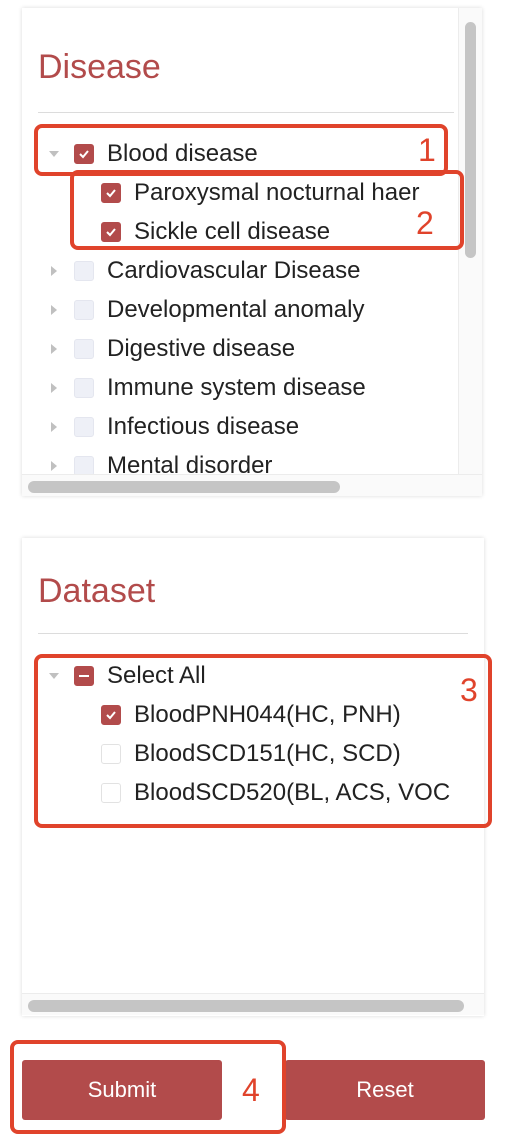  I want to click on dataset-horizontal-scroll-thumb, so click(246, 1006).